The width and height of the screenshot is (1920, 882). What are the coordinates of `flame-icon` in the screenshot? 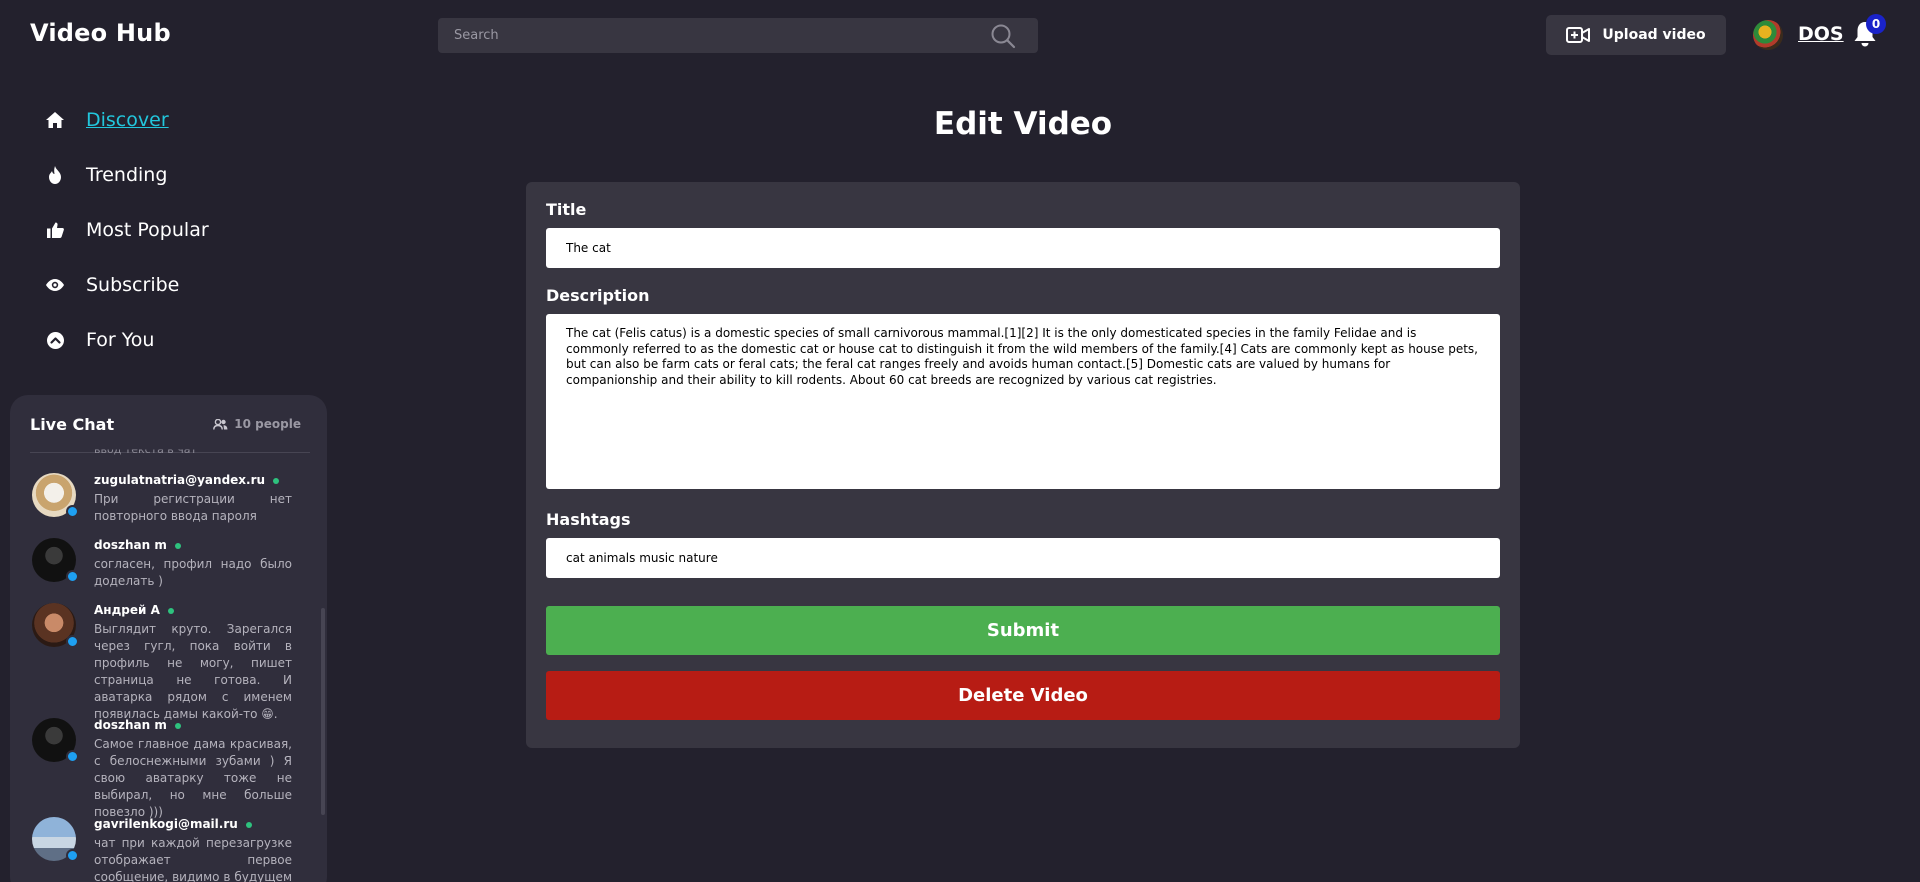 It's located at (55, 175).